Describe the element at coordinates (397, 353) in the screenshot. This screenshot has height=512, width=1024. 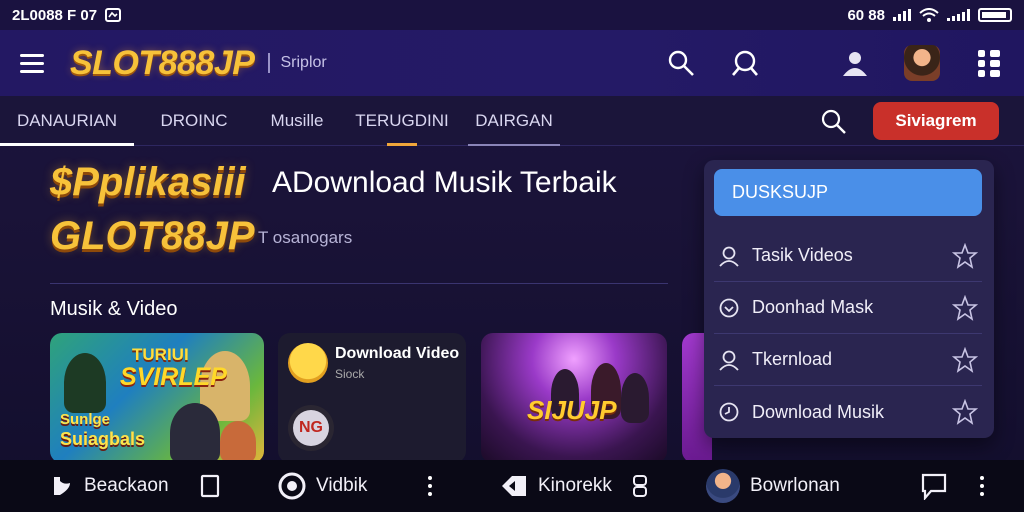
I see `card2-title: Download Video` at that location.